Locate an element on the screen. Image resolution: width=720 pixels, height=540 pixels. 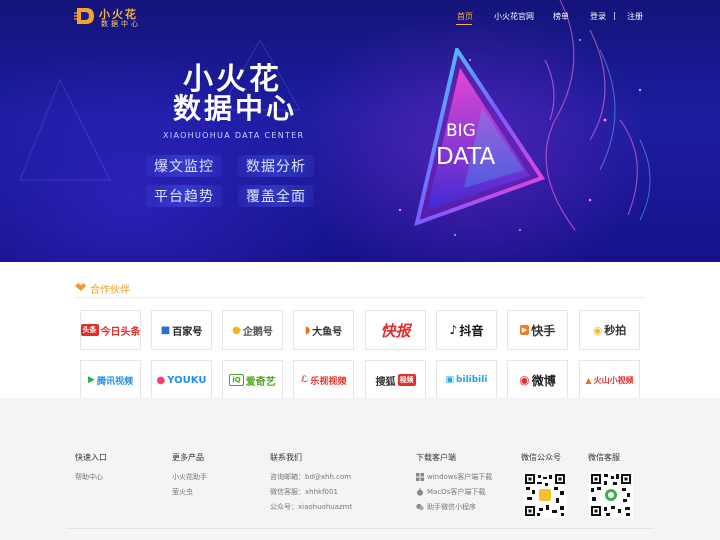
pill-platform-trends: 平台趋势 is located at coordinates (184, 196).